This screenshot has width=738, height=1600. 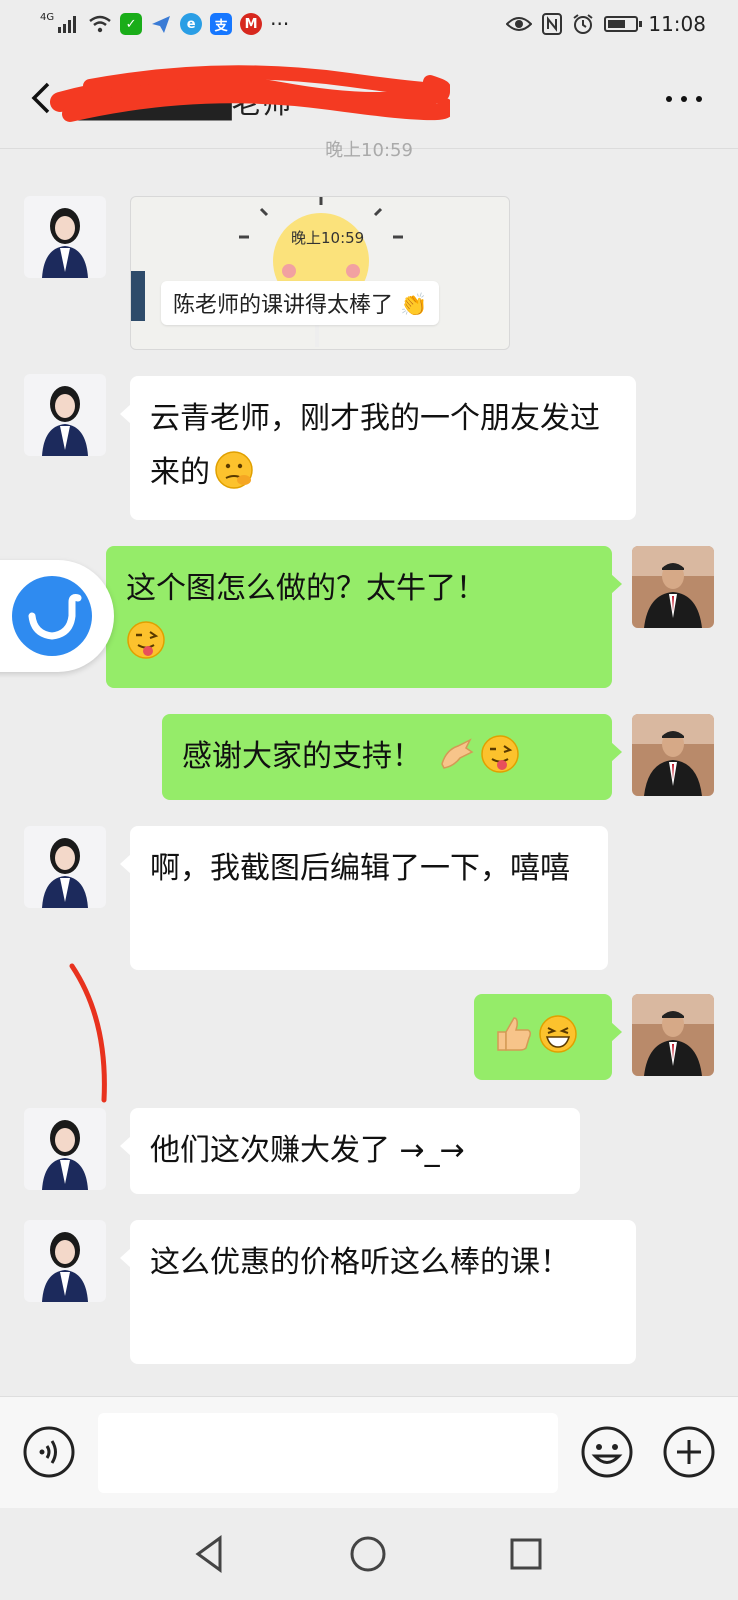 I want to click on system-navigation-bar, so click(x=369, y=1554).